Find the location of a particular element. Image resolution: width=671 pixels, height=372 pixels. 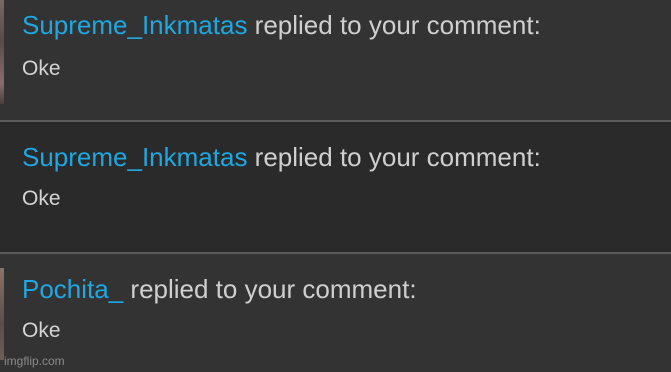

username-link: Pochita_ is located at coordinates (72, 289).